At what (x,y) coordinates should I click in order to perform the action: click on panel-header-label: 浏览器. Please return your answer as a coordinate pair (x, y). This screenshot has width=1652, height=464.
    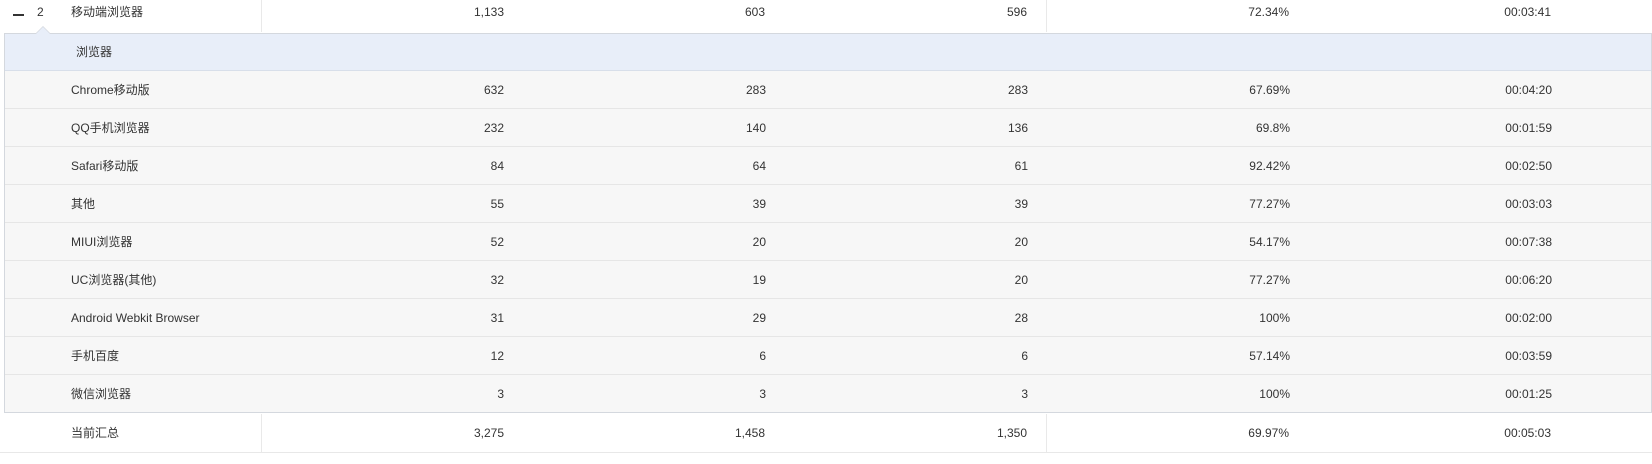
    Looking at the image, I should click on (94, 52).